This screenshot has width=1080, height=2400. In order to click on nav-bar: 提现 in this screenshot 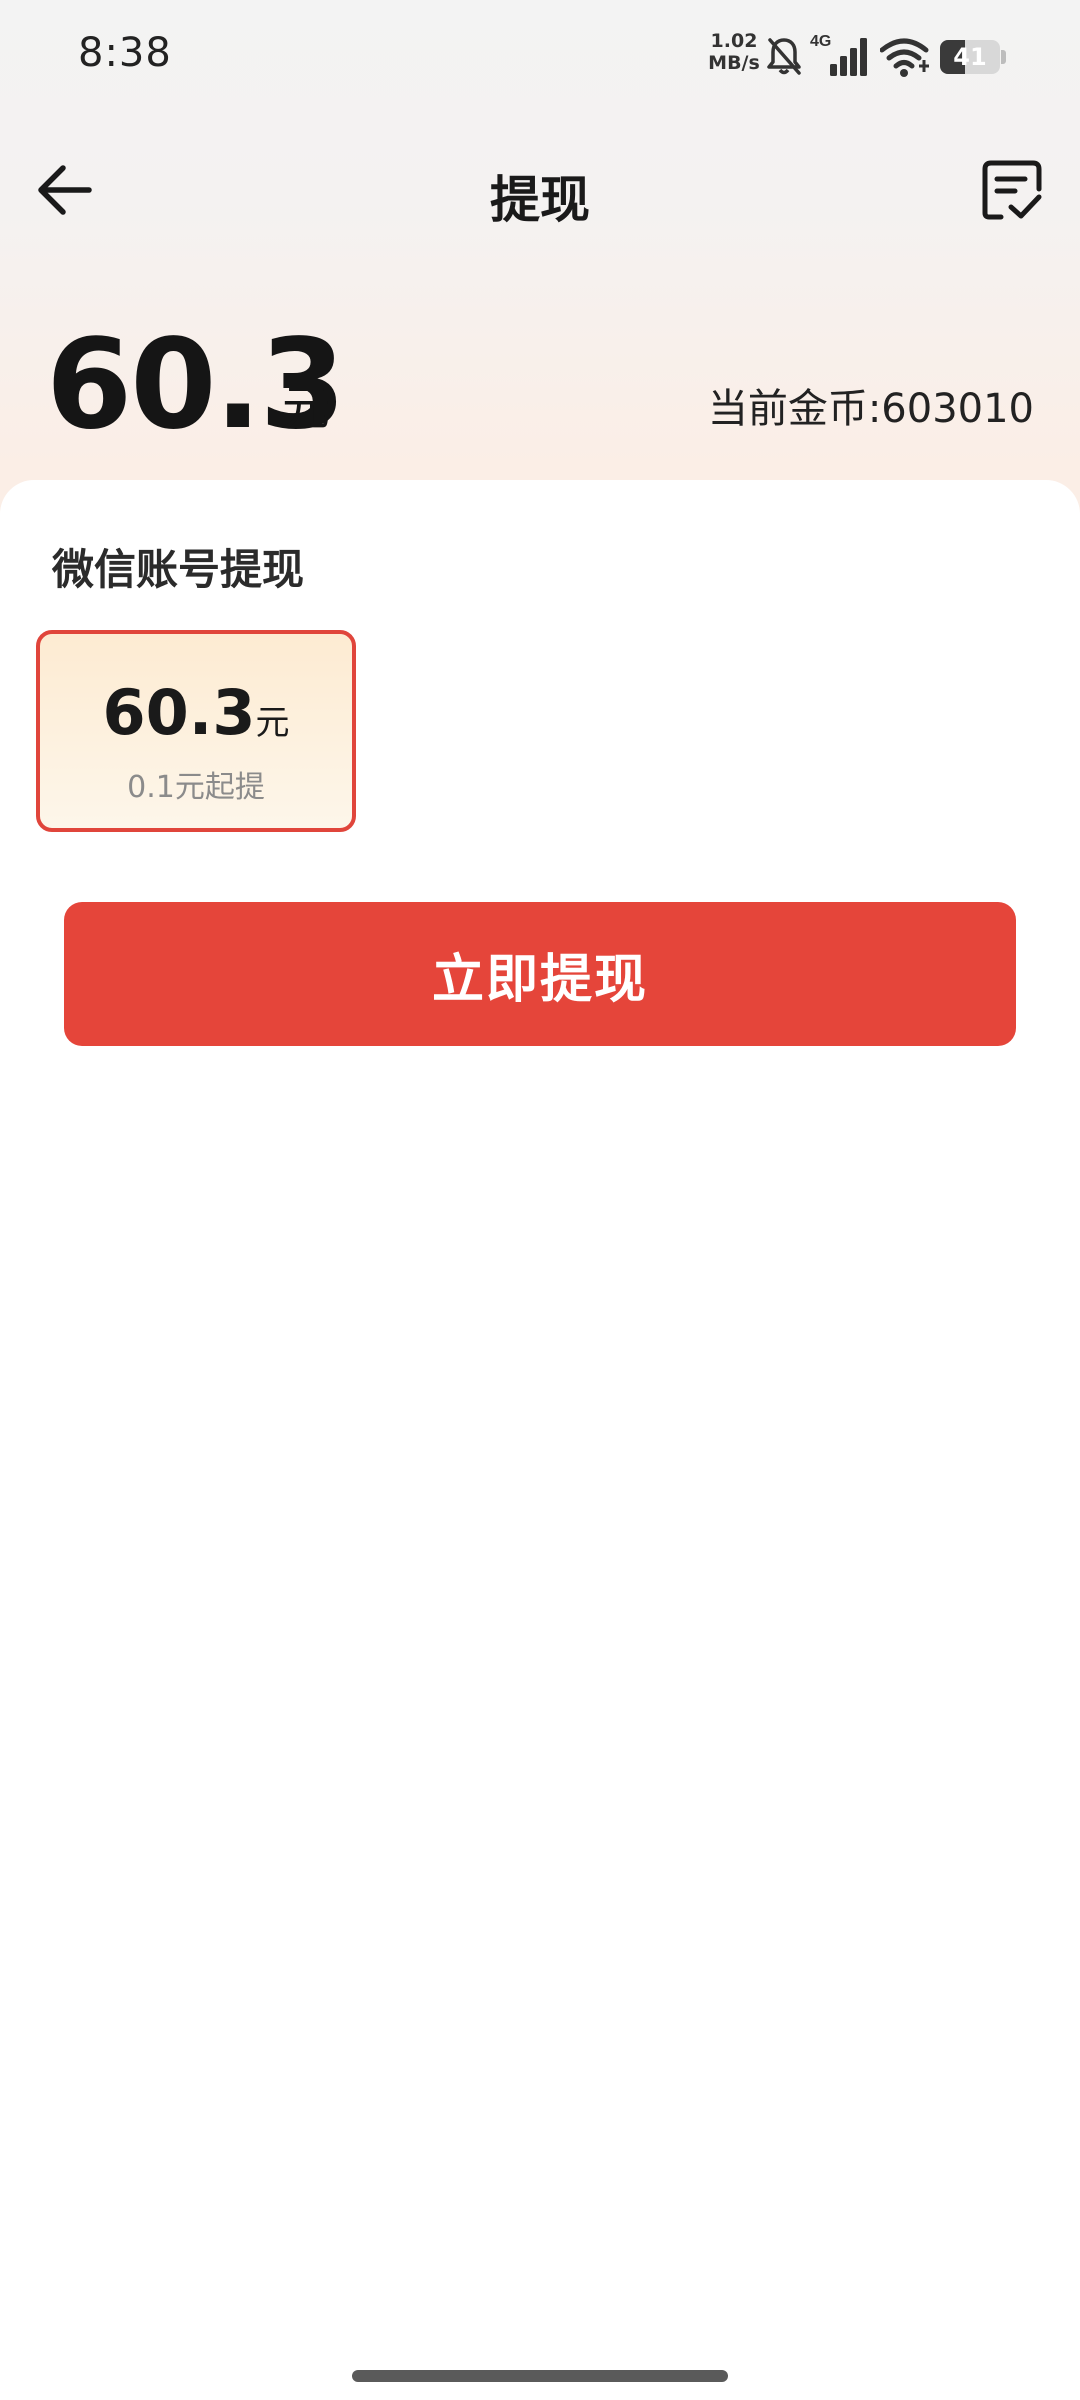, I will do `click(540, 190)`.